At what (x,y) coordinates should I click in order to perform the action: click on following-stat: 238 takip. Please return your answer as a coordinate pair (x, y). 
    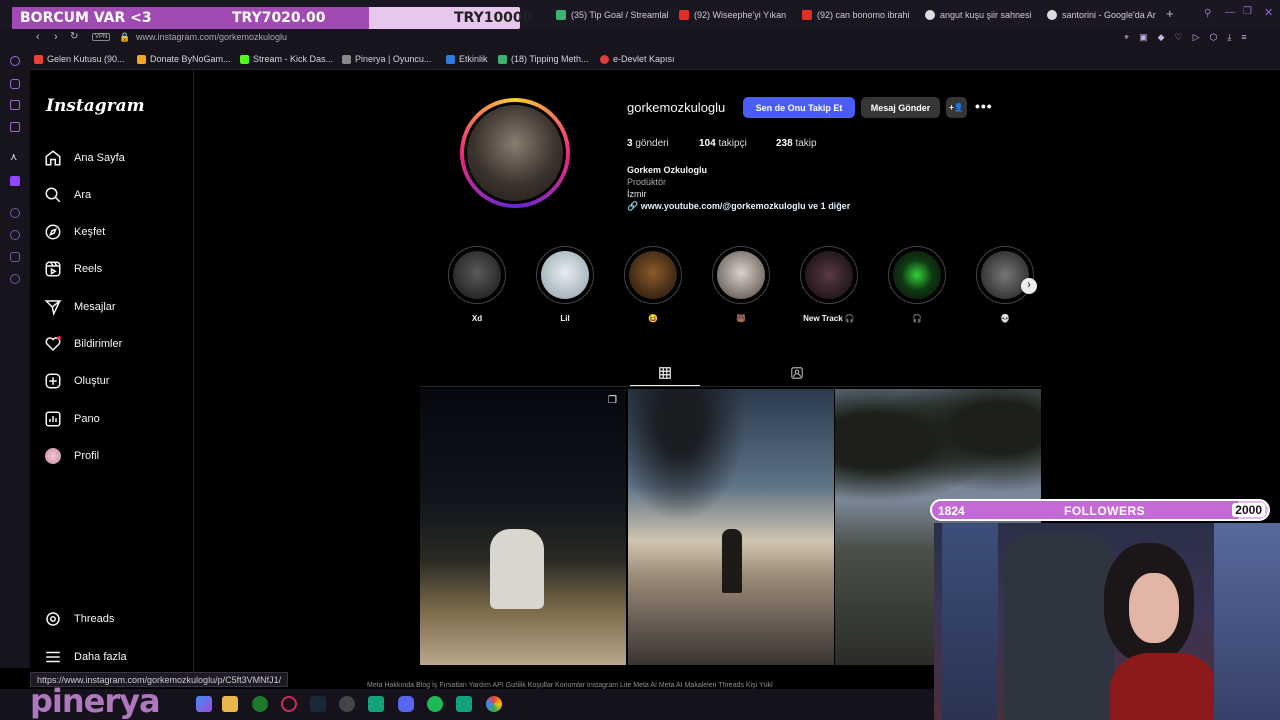
    Looking at the image, I should click on (796, 143).